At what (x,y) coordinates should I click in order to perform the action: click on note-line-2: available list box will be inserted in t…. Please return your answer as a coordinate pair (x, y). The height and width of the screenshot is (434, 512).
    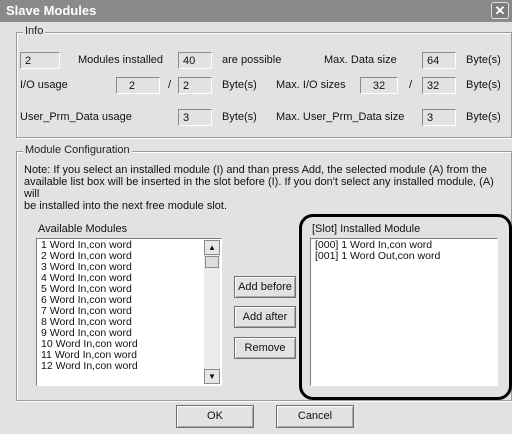
    Looking at the image, I should click on (259, 188).